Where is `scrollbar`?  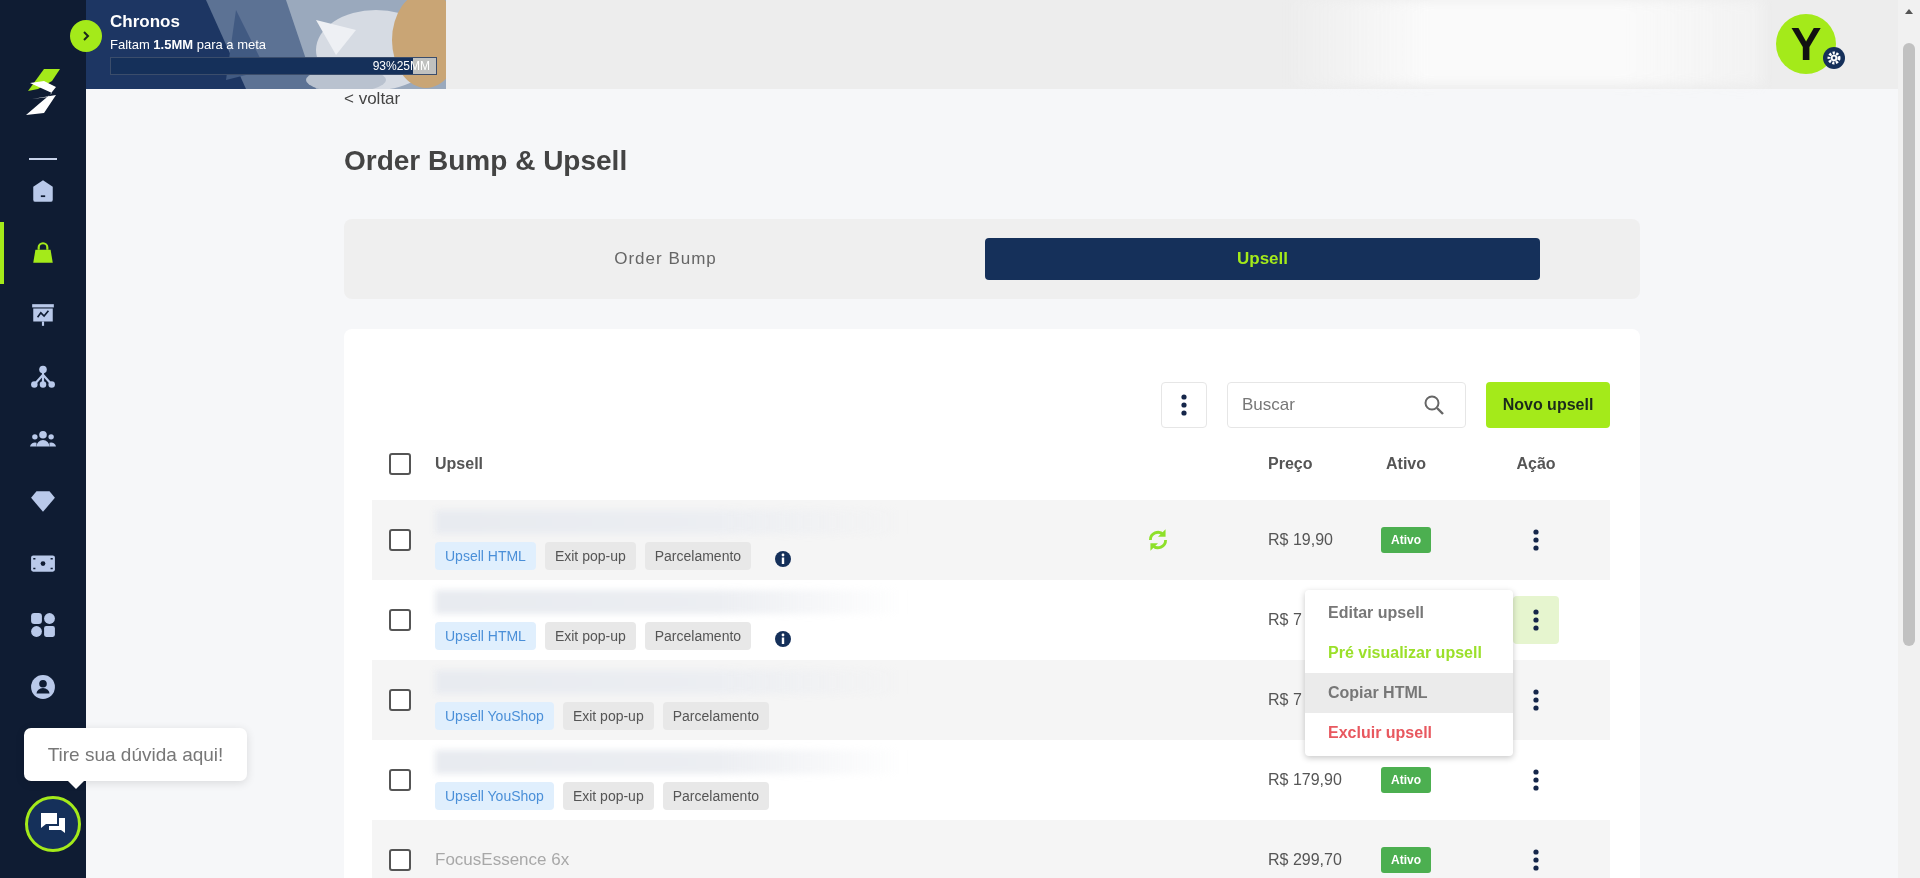
scrollbar is located at coordinates (1909, 439).